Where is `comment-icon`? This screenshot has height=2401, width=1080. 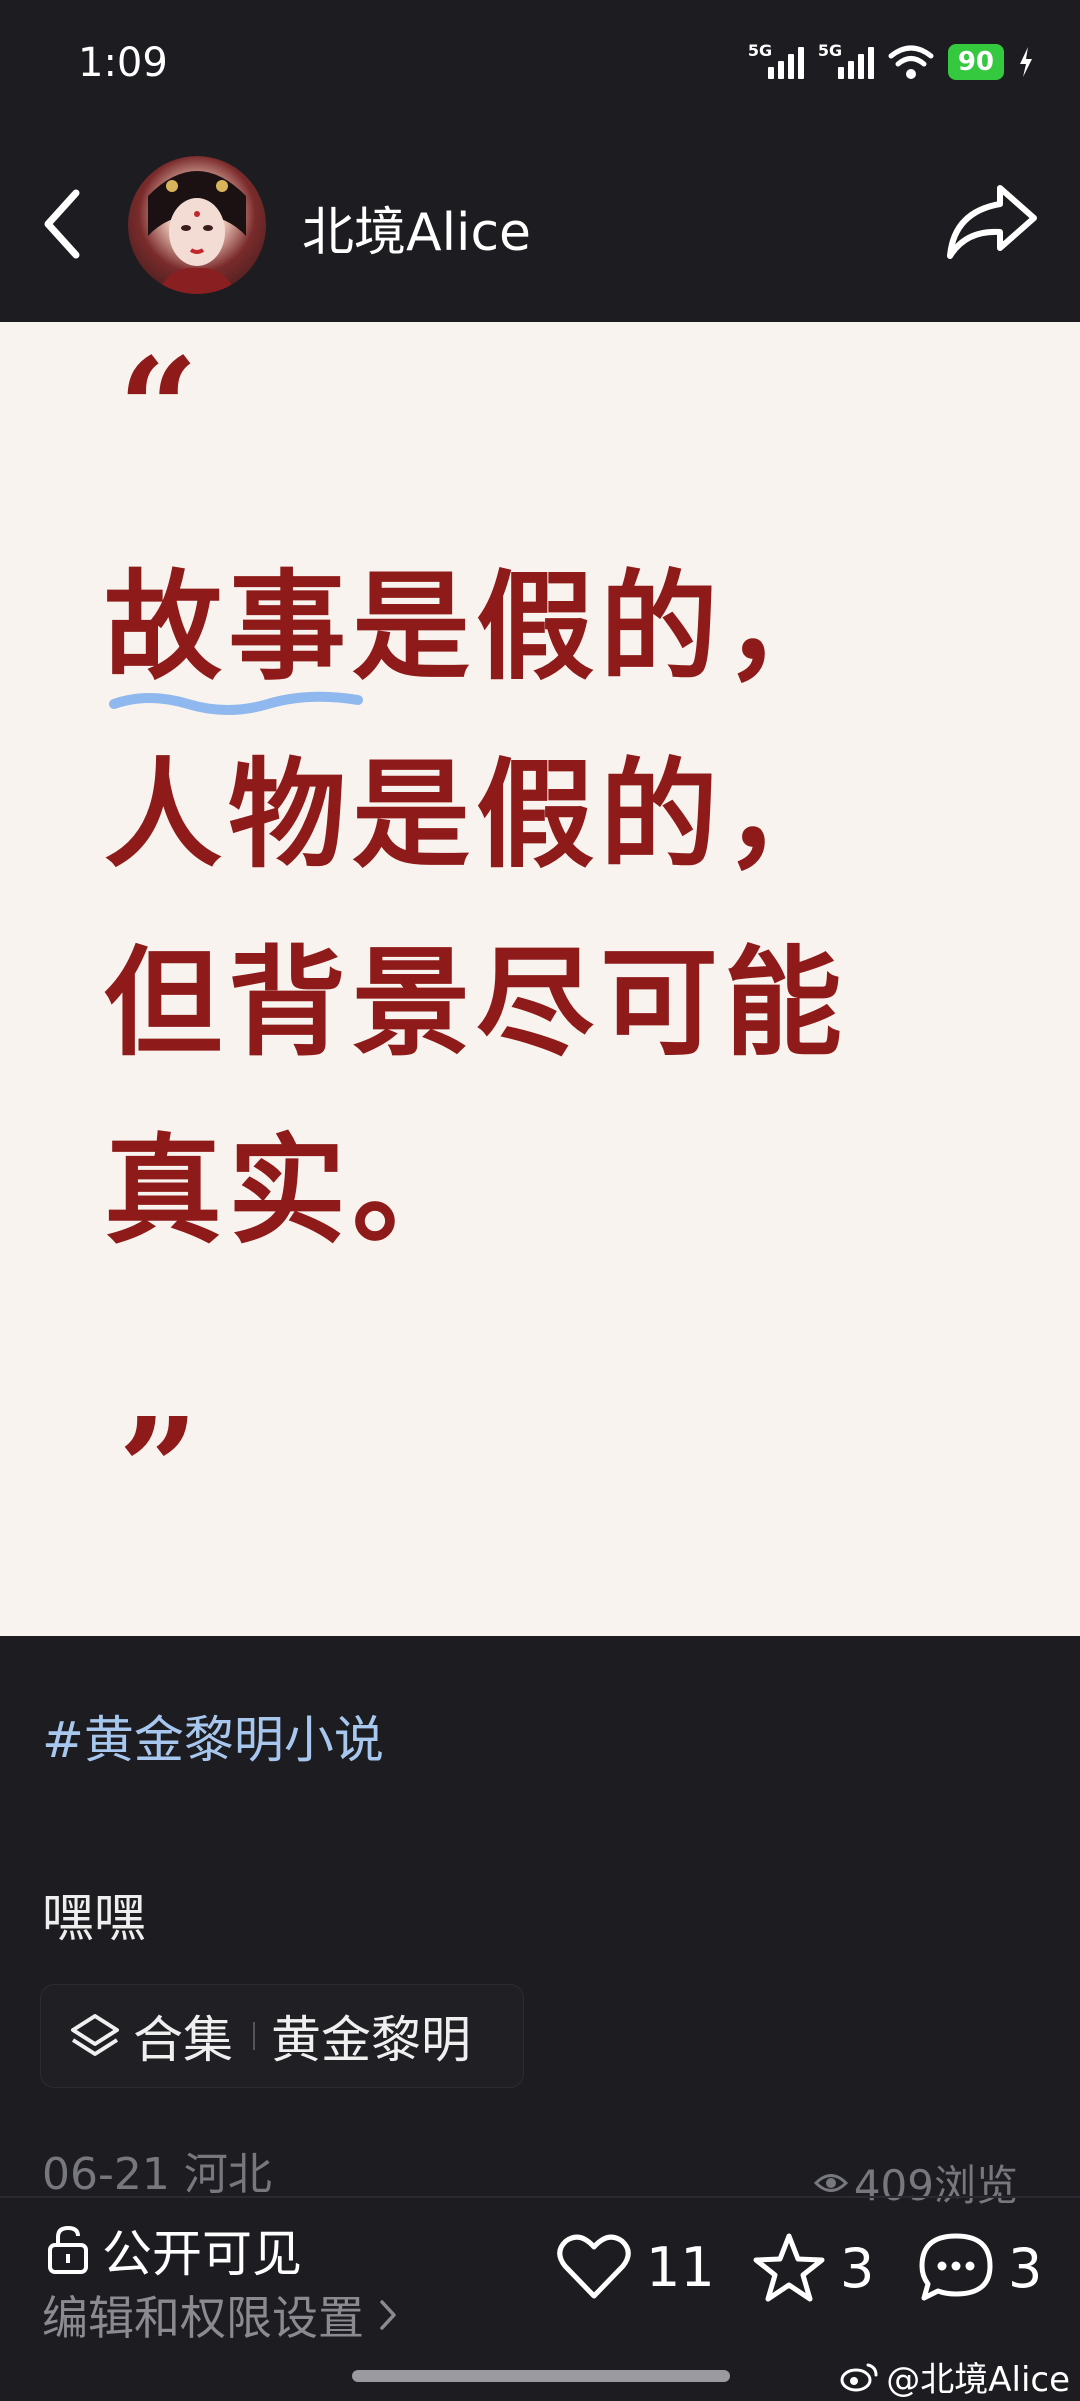 comment-icon is located at coordinates (956, 2267).